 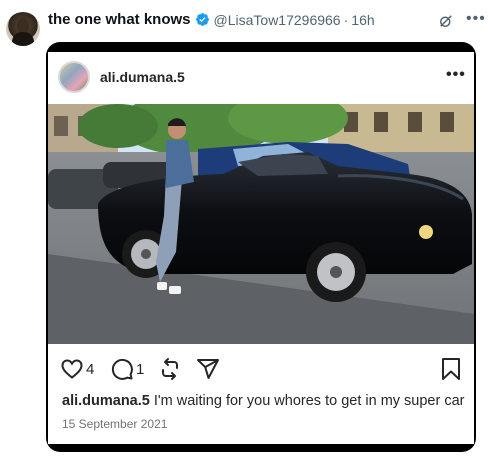 I want to click on comment-count: 1, so click(x=140, y=369).